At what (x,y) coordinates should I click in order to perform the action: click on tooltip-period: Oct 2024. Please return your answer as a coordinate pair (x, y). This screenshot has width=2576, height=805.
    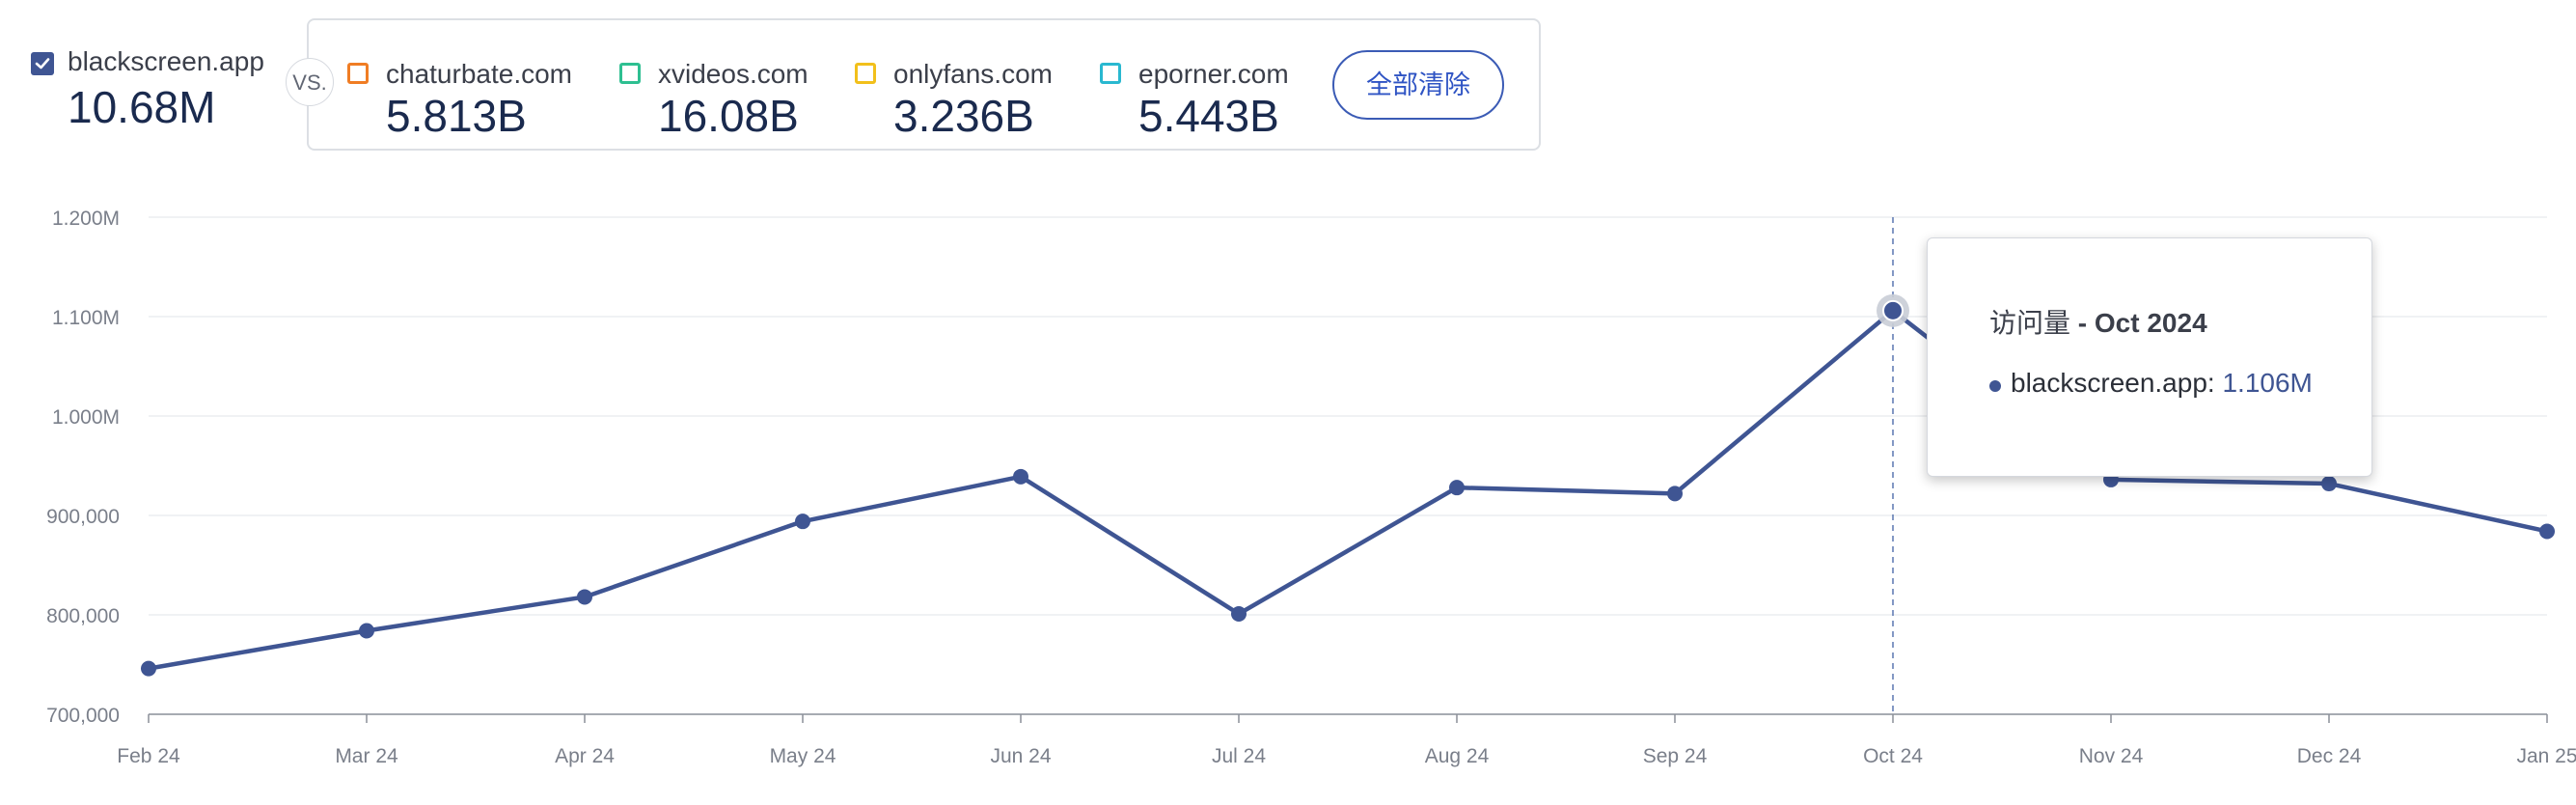
    Looking at the image, I should click on (2151, 323).